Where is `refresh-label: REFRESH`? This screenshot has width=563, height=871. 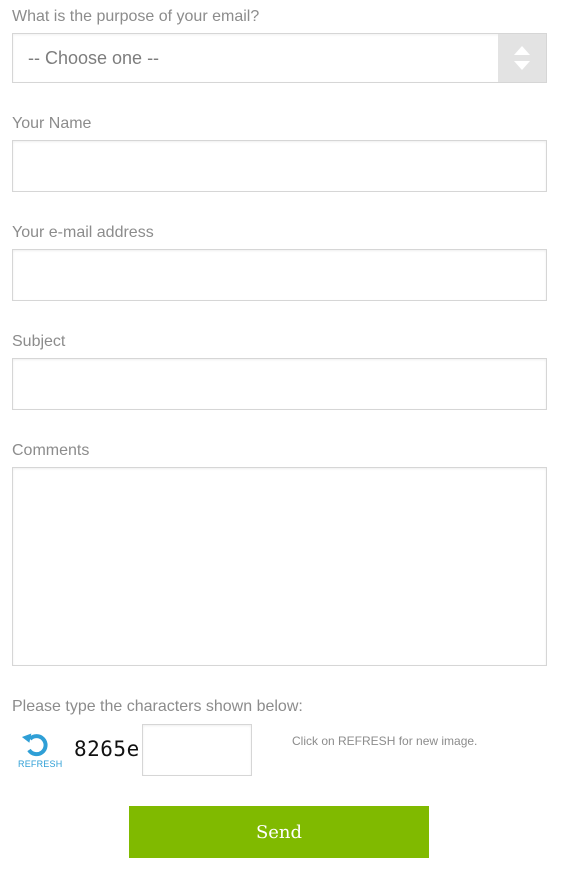
refresh-label: REFRESH is located at coordinates (40, 764).